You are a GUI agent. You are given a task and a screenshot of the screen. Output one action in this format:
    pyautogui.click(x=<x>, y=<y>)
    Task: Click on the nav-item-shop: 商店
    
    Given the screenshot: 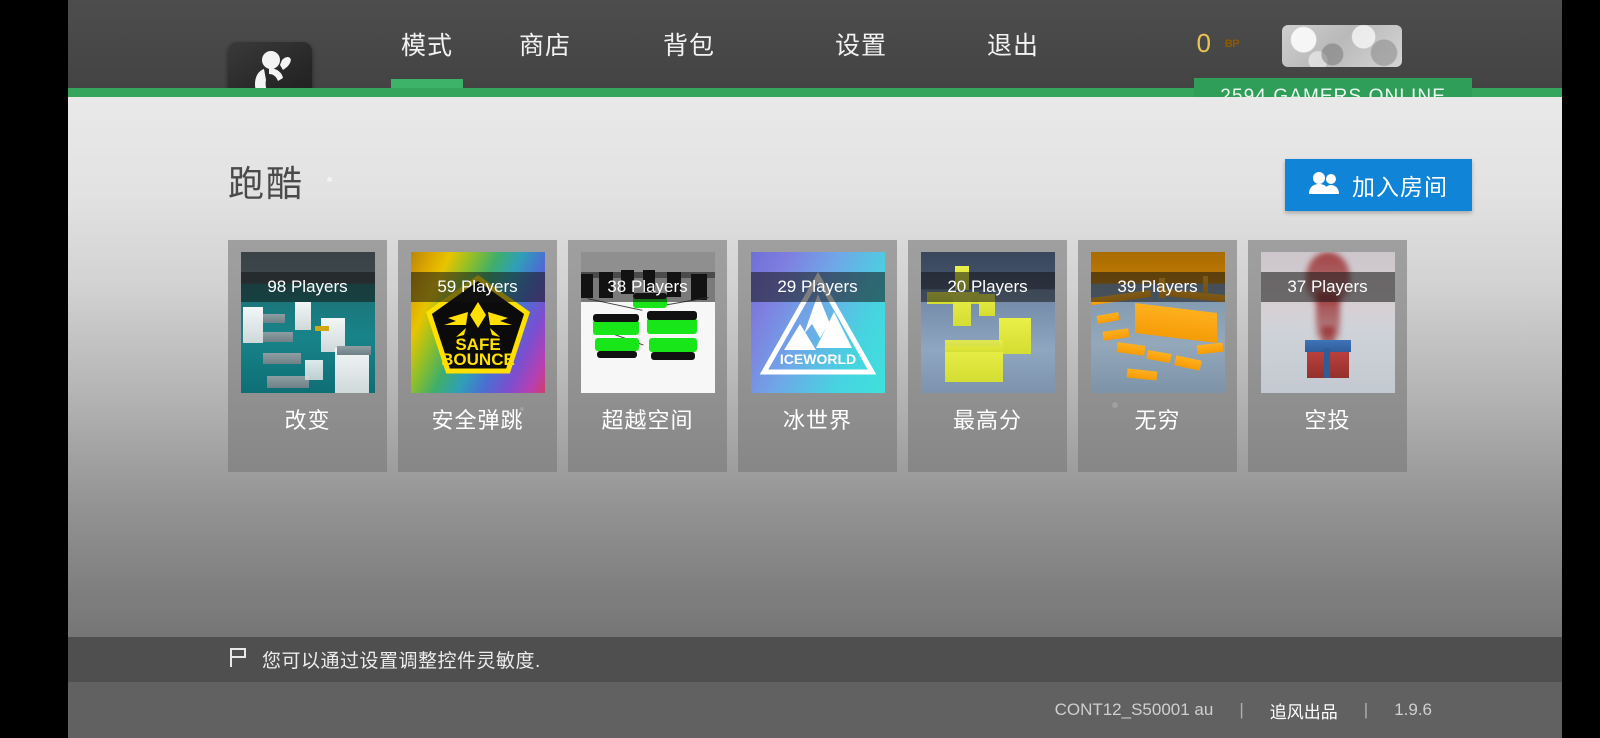 What is the action you would take?
    pyautogui.click(x=545, y=44)
    